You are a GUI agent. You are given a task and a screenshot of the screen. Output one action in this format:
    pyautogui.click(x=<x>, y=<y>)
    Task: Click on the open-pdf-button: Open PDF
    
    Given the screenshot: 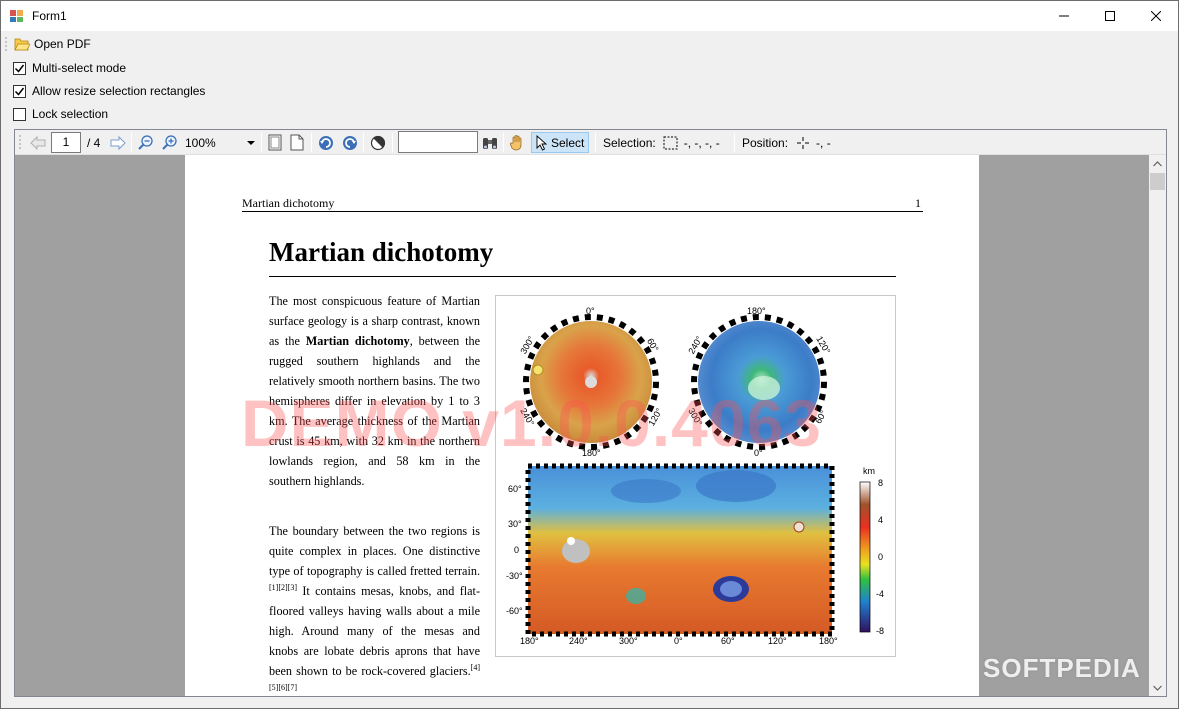 What is the action you would take?
    pyautogui.click(x=52, y=44)
    